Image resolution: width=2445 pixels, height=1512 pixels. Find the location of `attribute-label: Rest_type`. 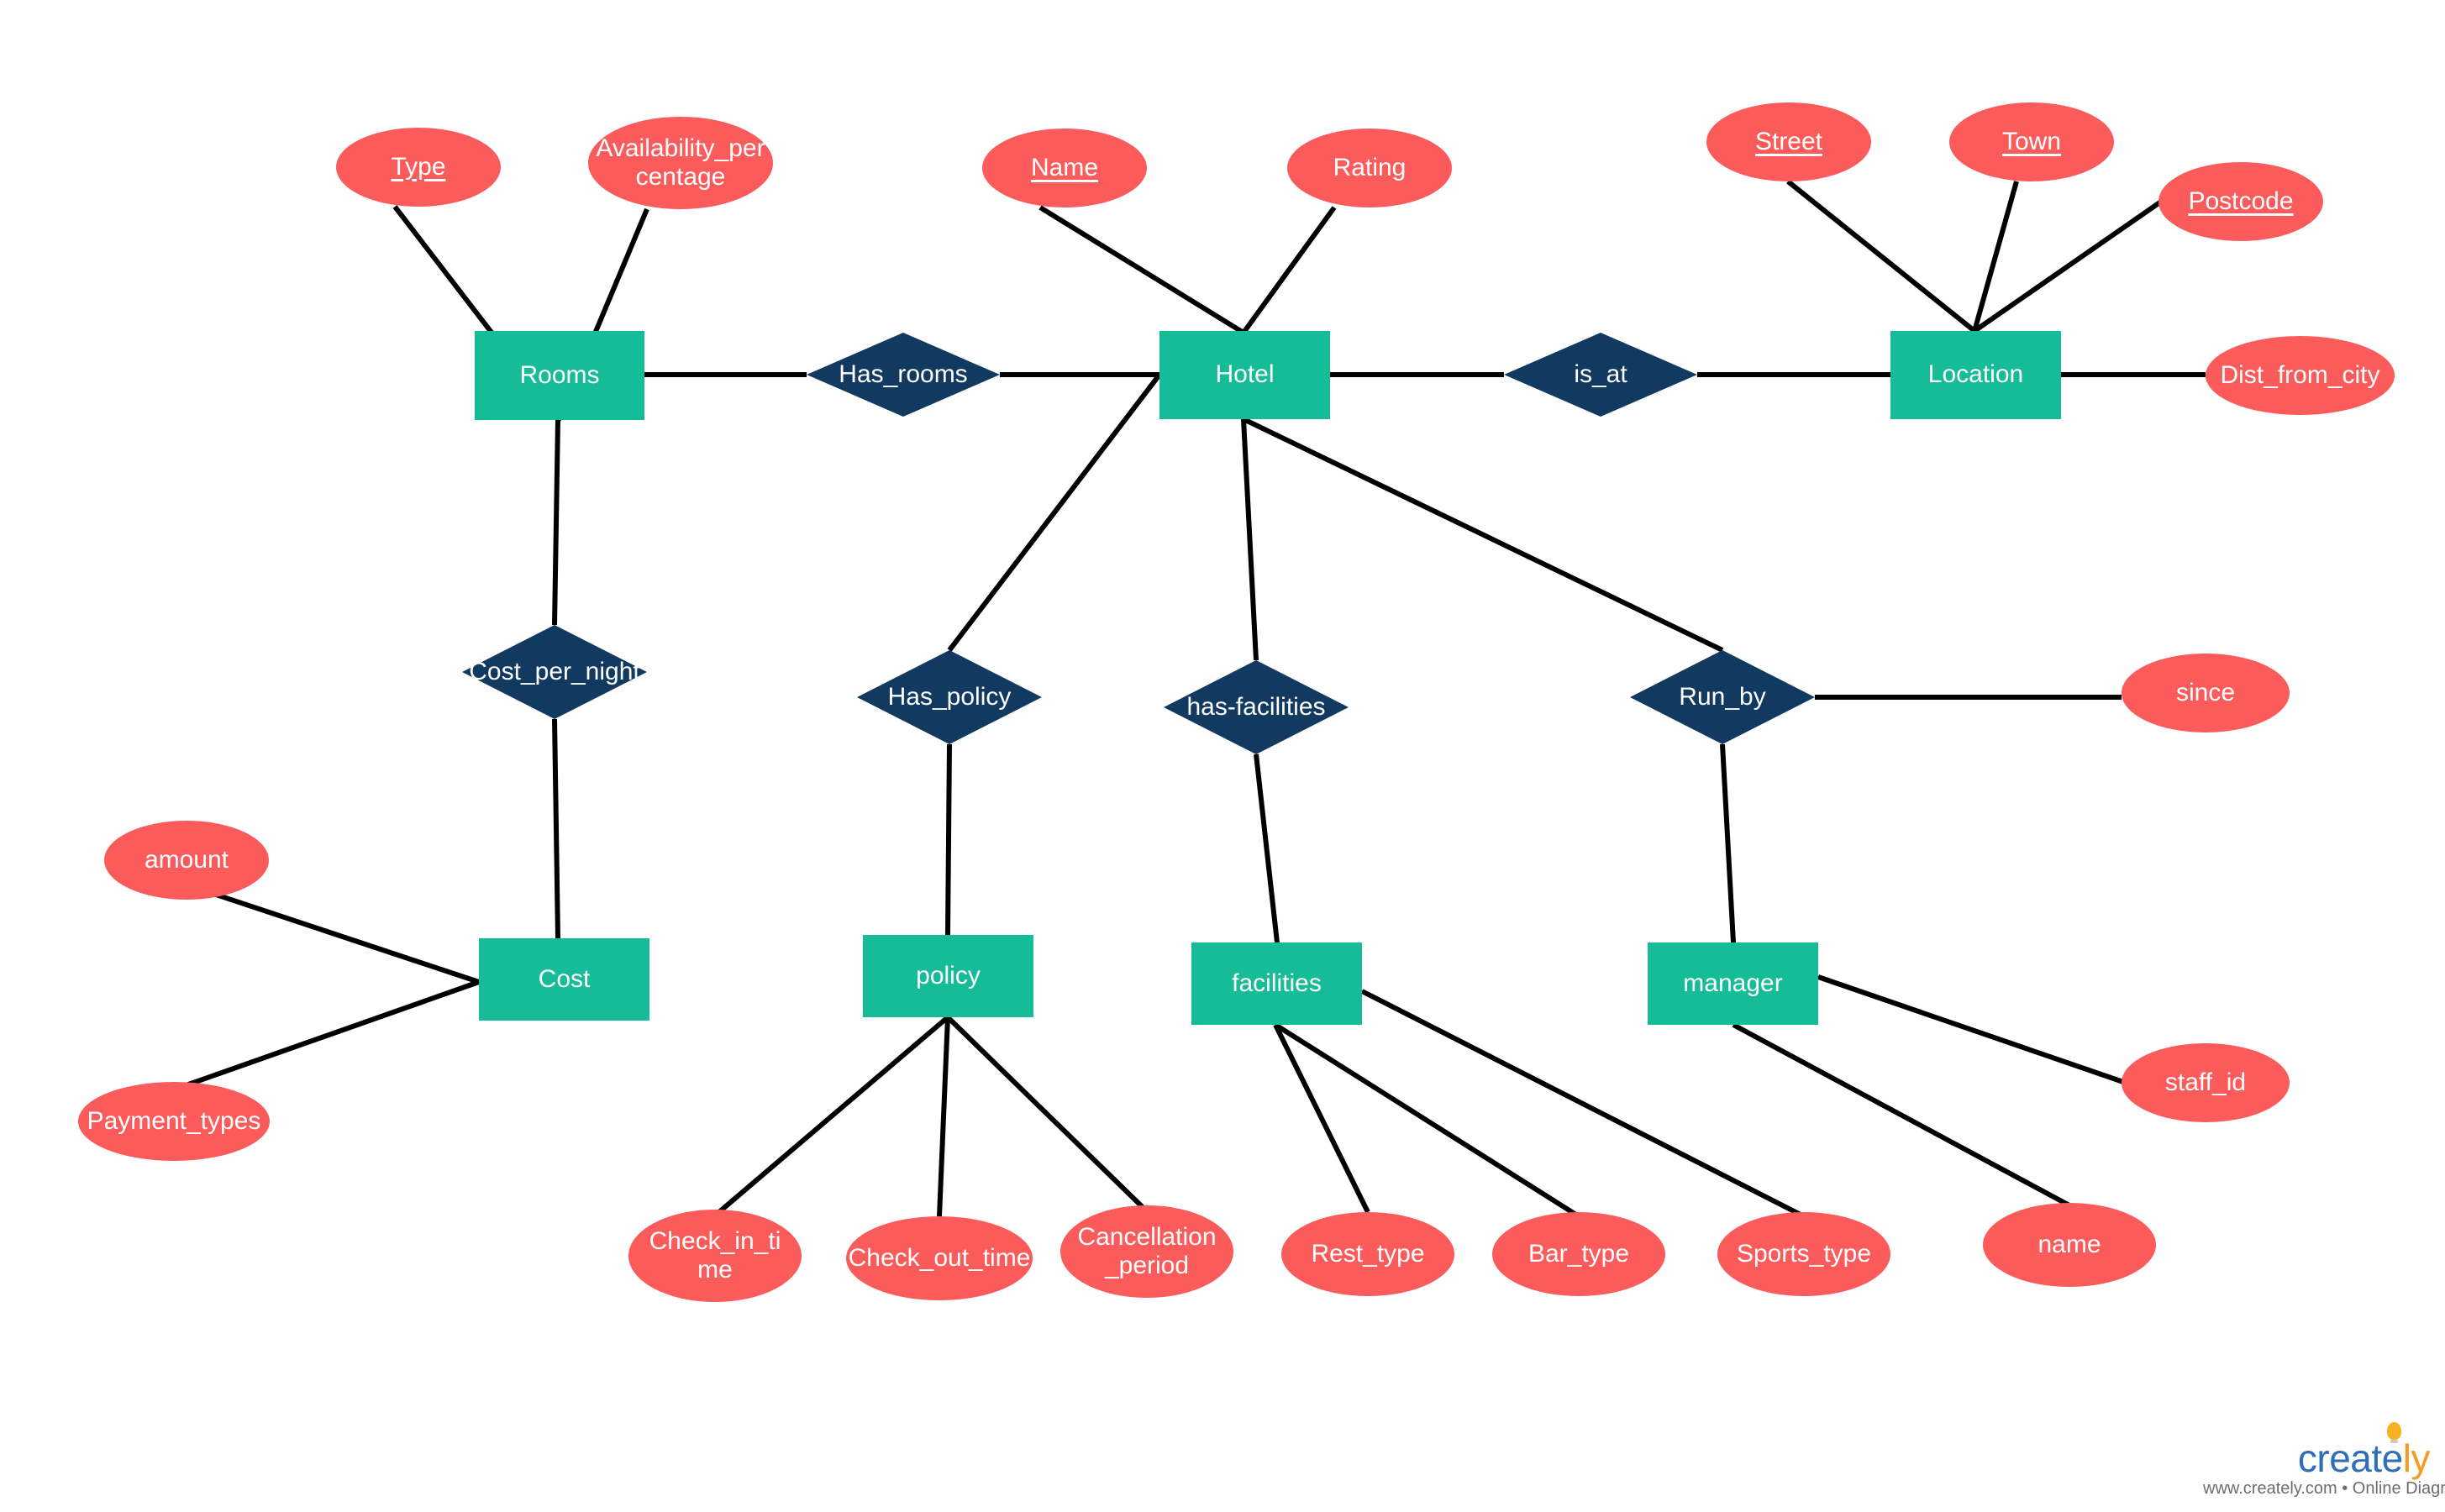

attribute-label: Rest_type is located at coordinates (1368, 1253).